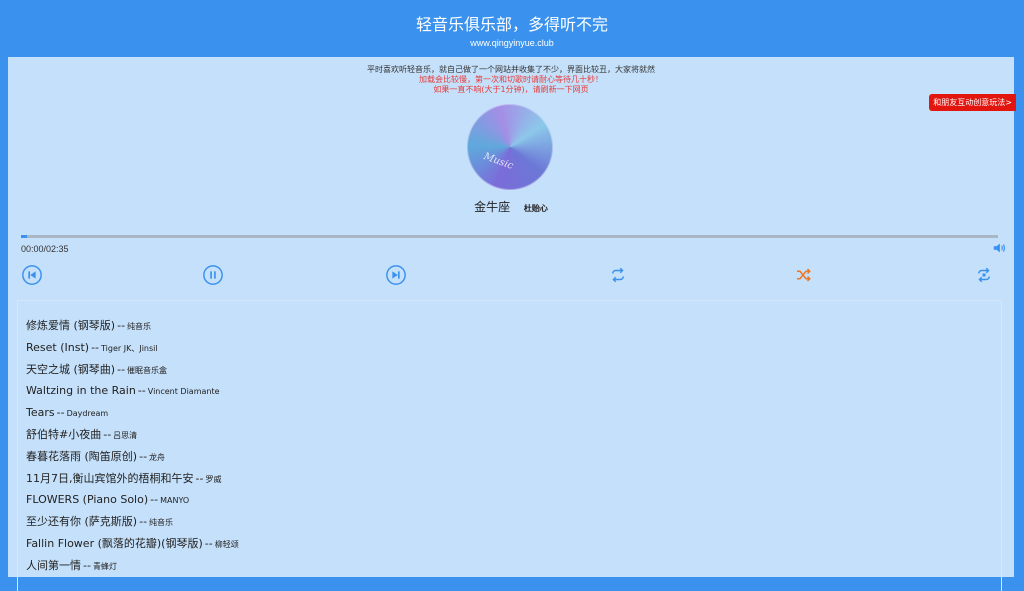 This screenshot has height=591, width=1024. I want to click on track-title: 修炼爱情 (钢琴版), so click(71, 325).